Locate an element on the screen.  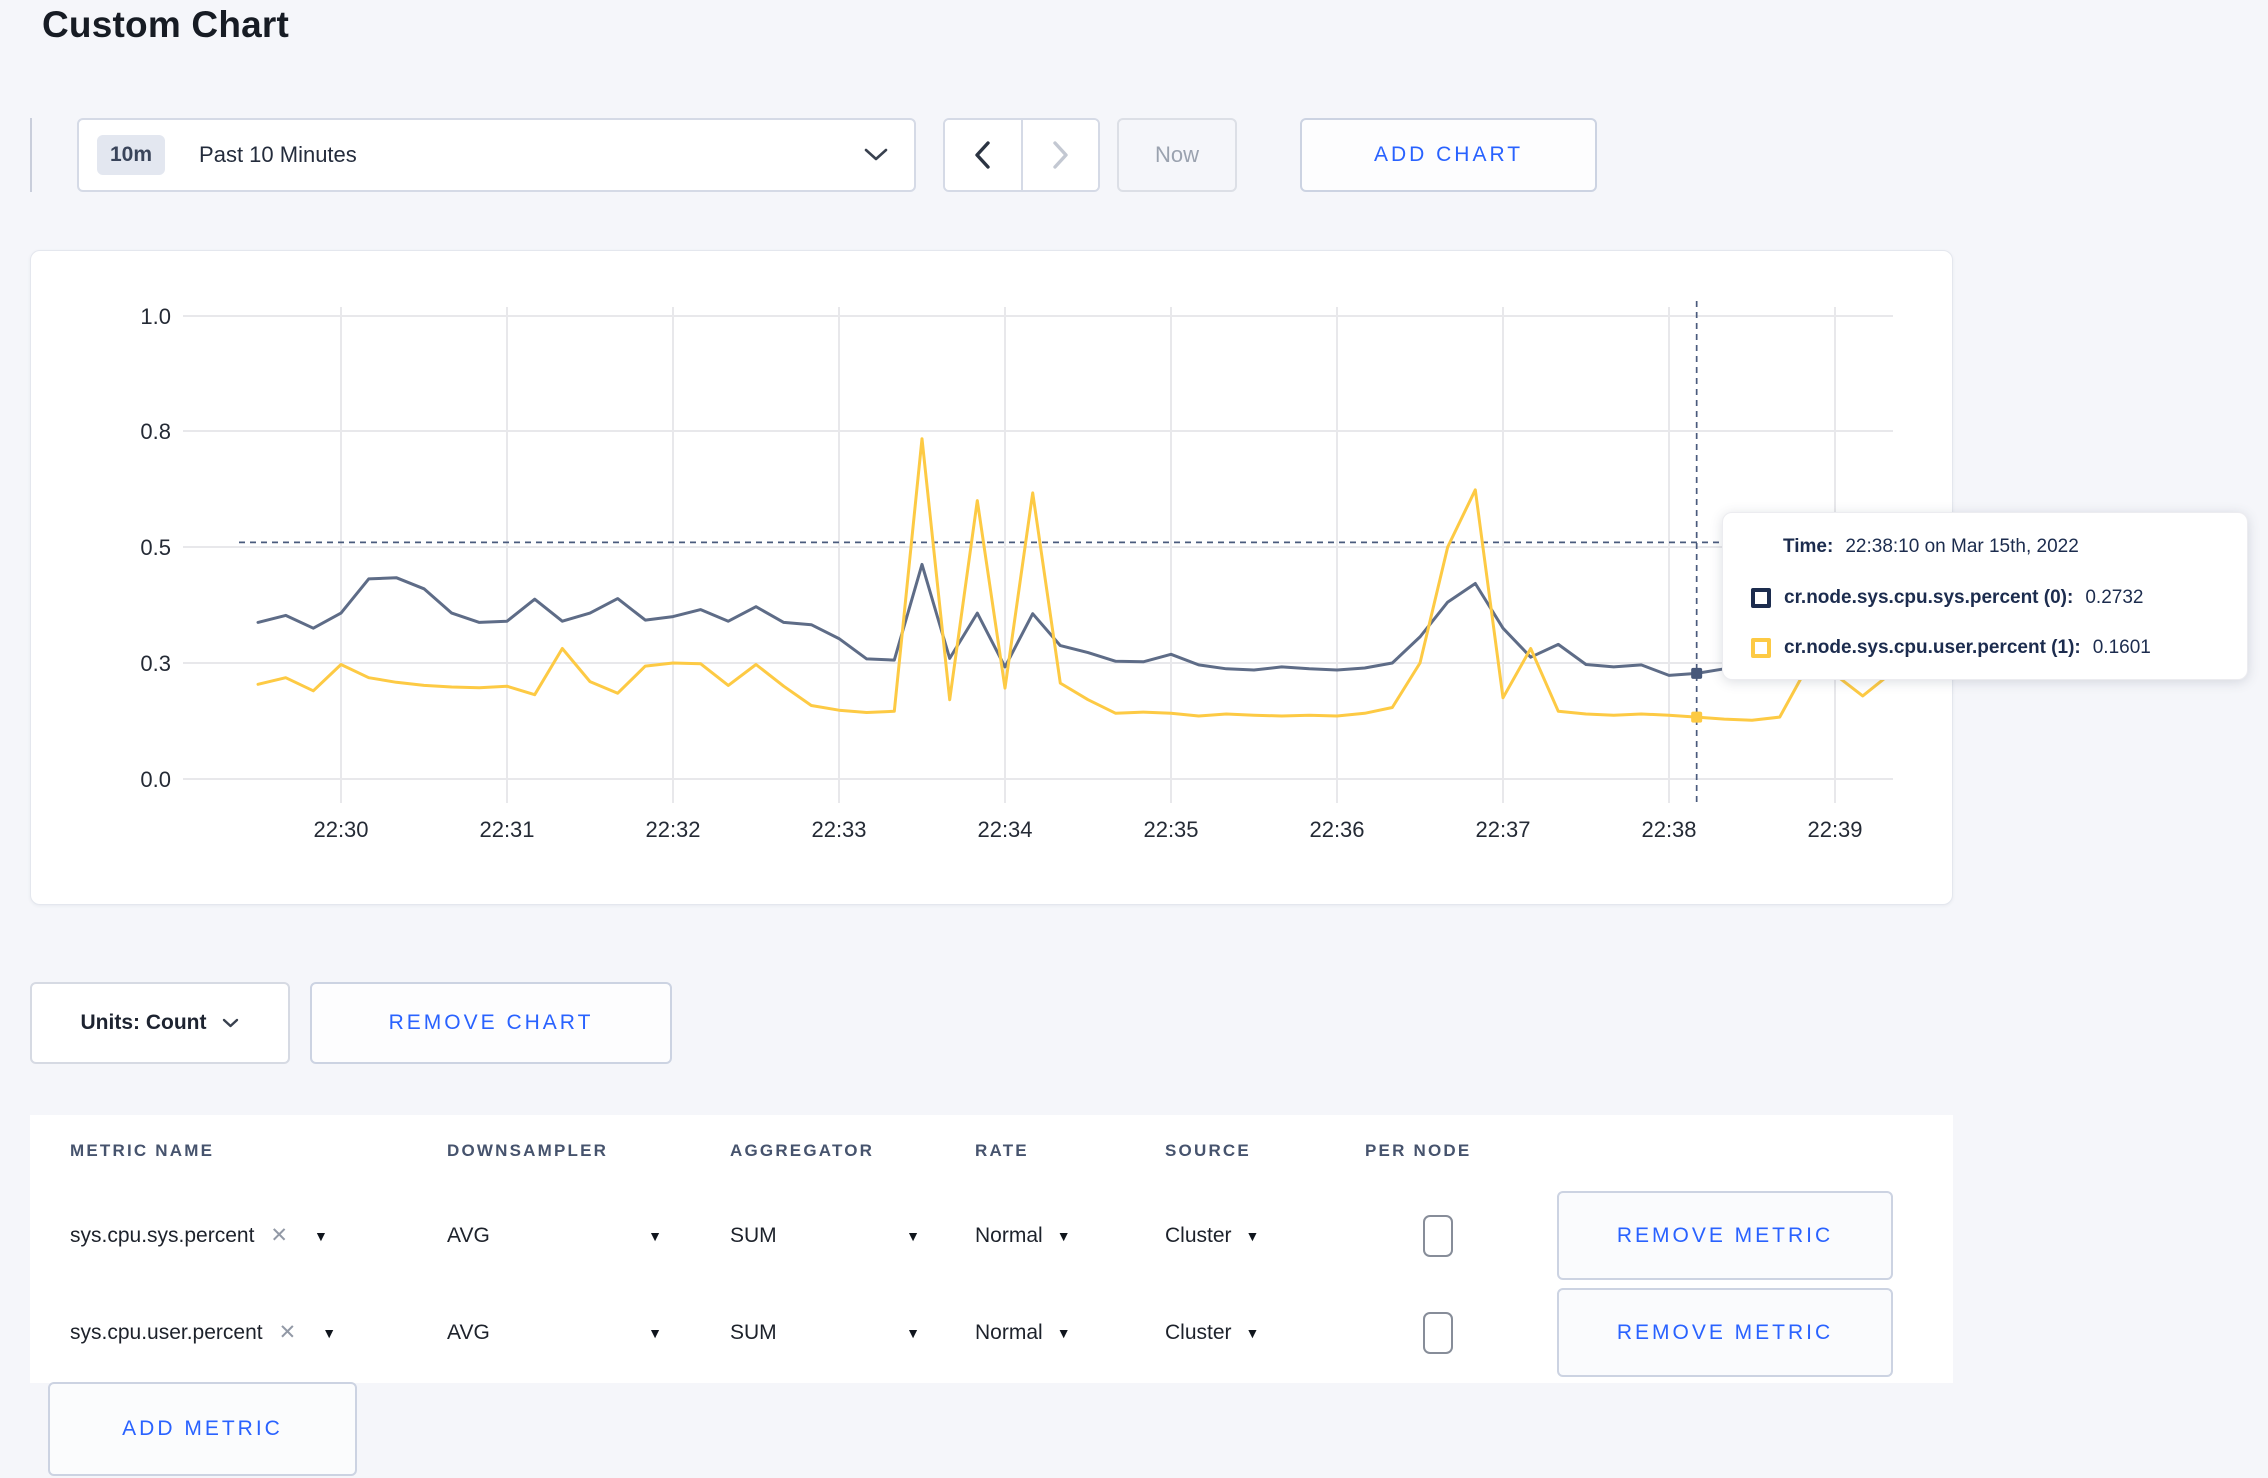
col-header-per-node: PER NODE is located at coordinates (1418, 1150).